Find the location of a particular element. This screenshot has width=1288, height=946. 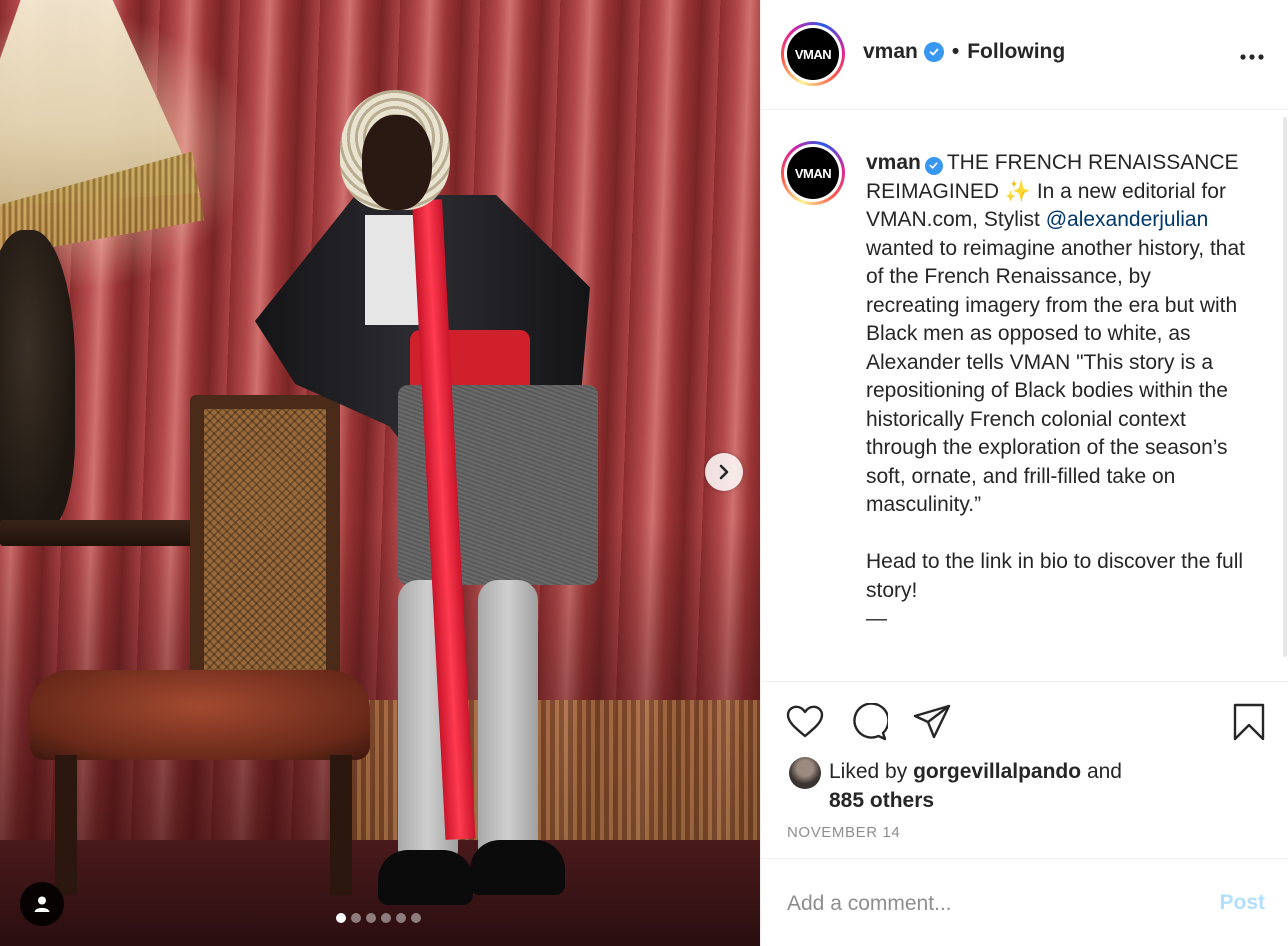

liker-avatar is located at coordinates (805, 773).